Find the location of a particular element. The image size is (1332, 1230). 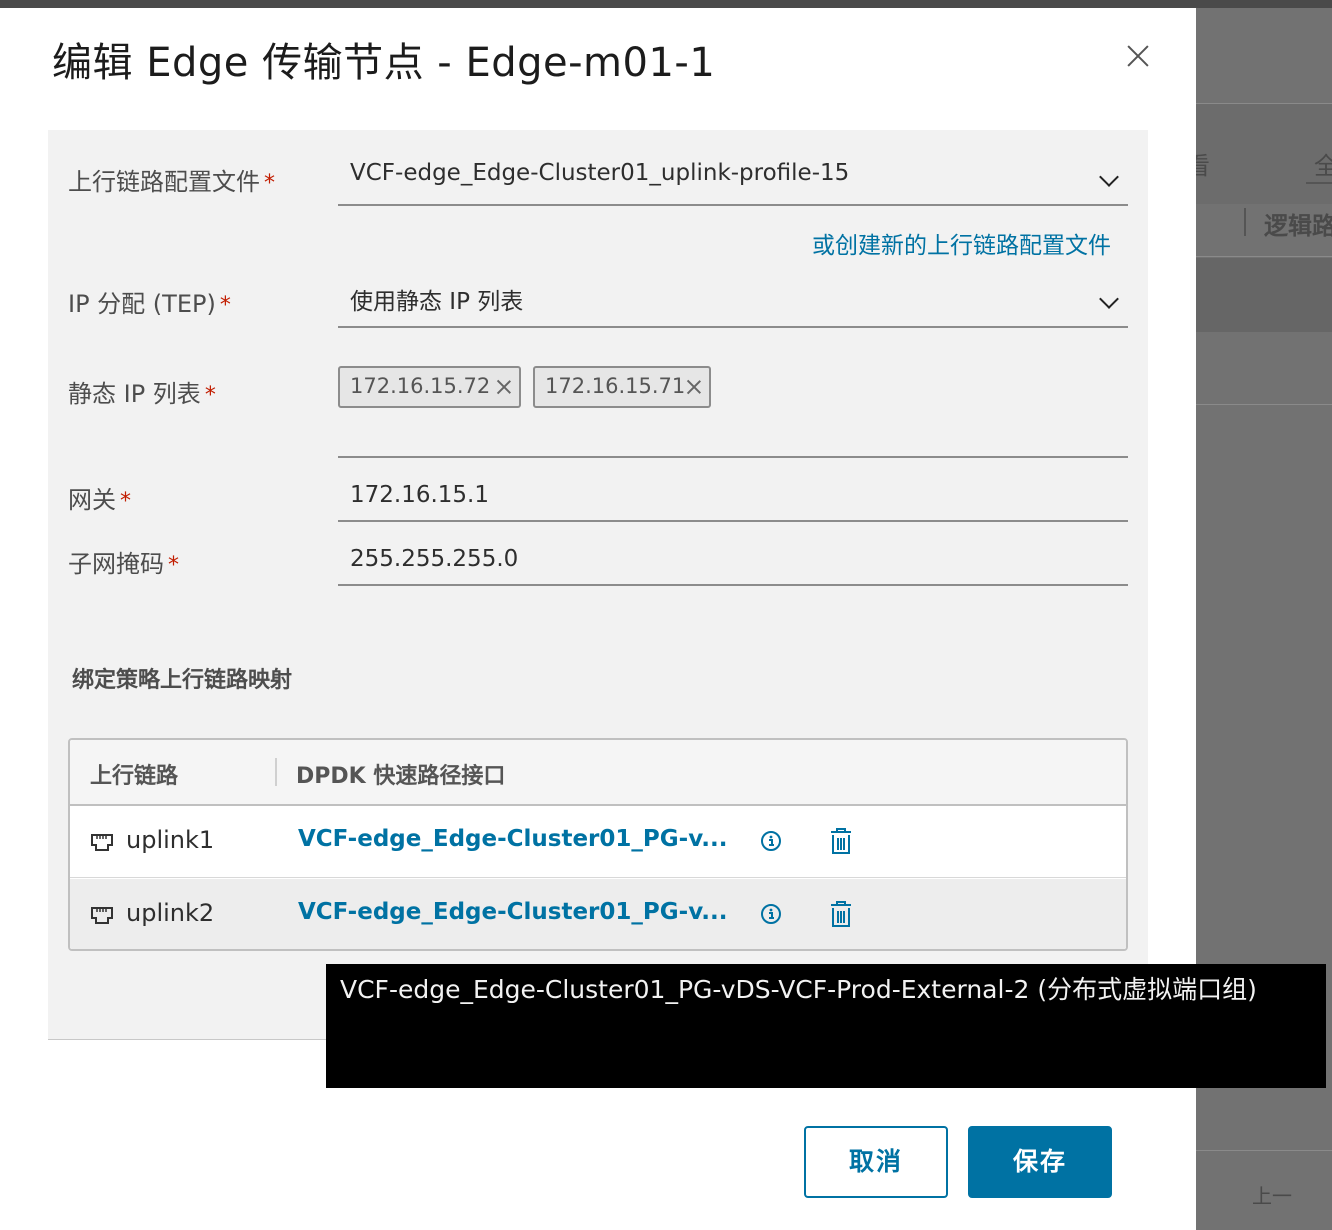

ip-assignment-value: 使用静态 IP 列表 is located at coordinates (437, 302).